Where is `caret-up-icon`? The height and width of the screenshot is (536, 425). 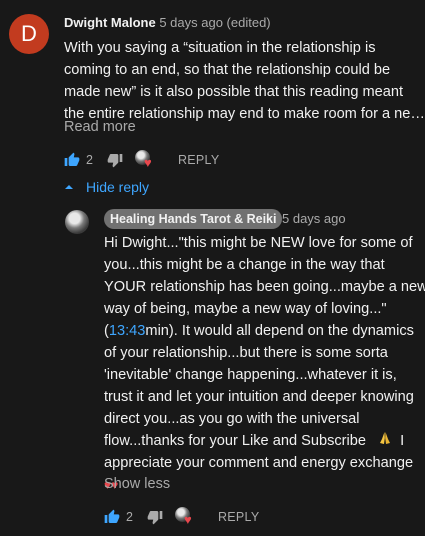
caret-up-icon is located at coordinates (69, 187).